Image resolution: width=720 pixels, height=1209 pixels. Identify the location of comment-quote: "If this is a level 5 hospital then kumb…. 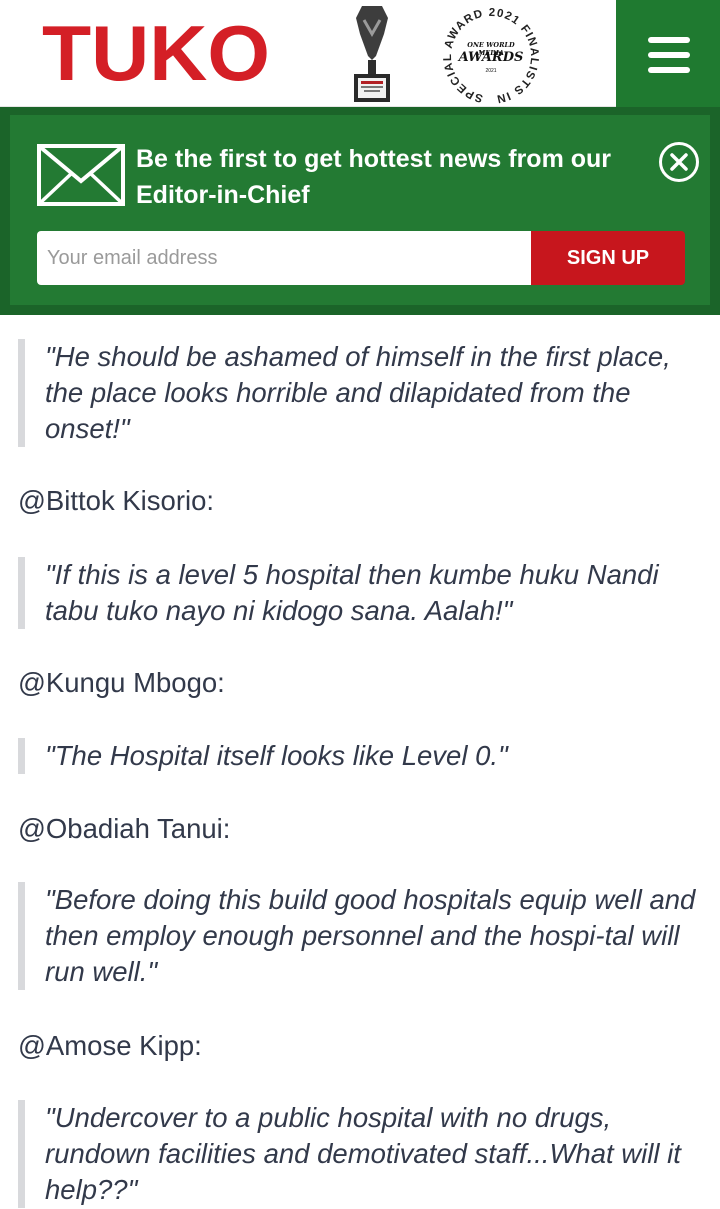
(363, 593).